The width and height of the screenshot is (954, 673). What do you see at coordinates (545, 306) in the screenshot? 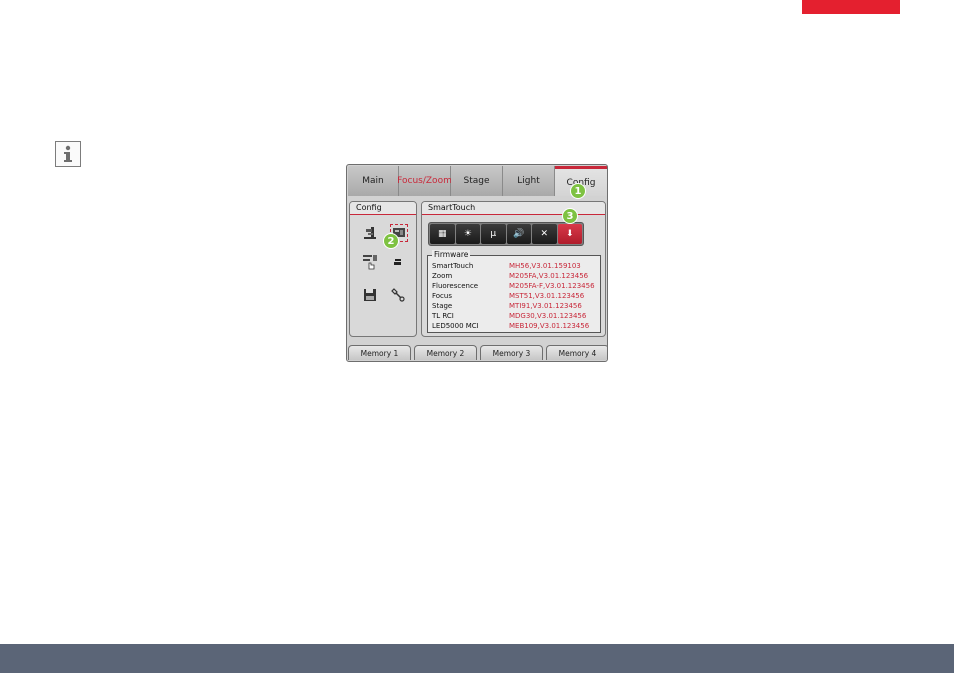
I see `firmware-version: MTI91,V3.01.123456` at bounding box center [545, 306].